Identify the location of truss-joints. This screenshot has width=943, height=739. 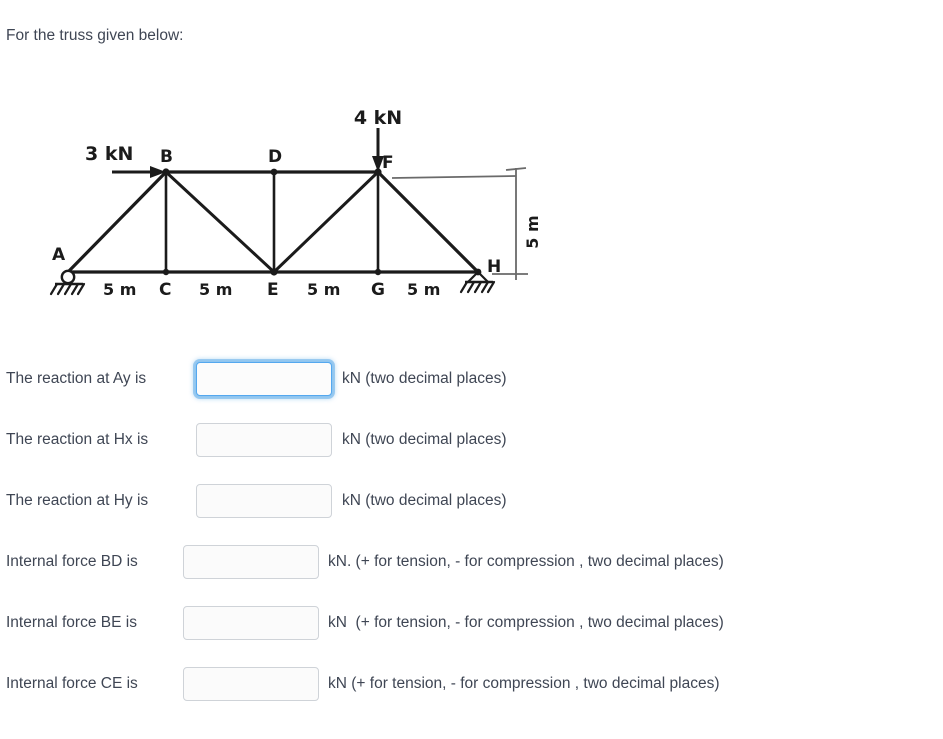
(322, 222).